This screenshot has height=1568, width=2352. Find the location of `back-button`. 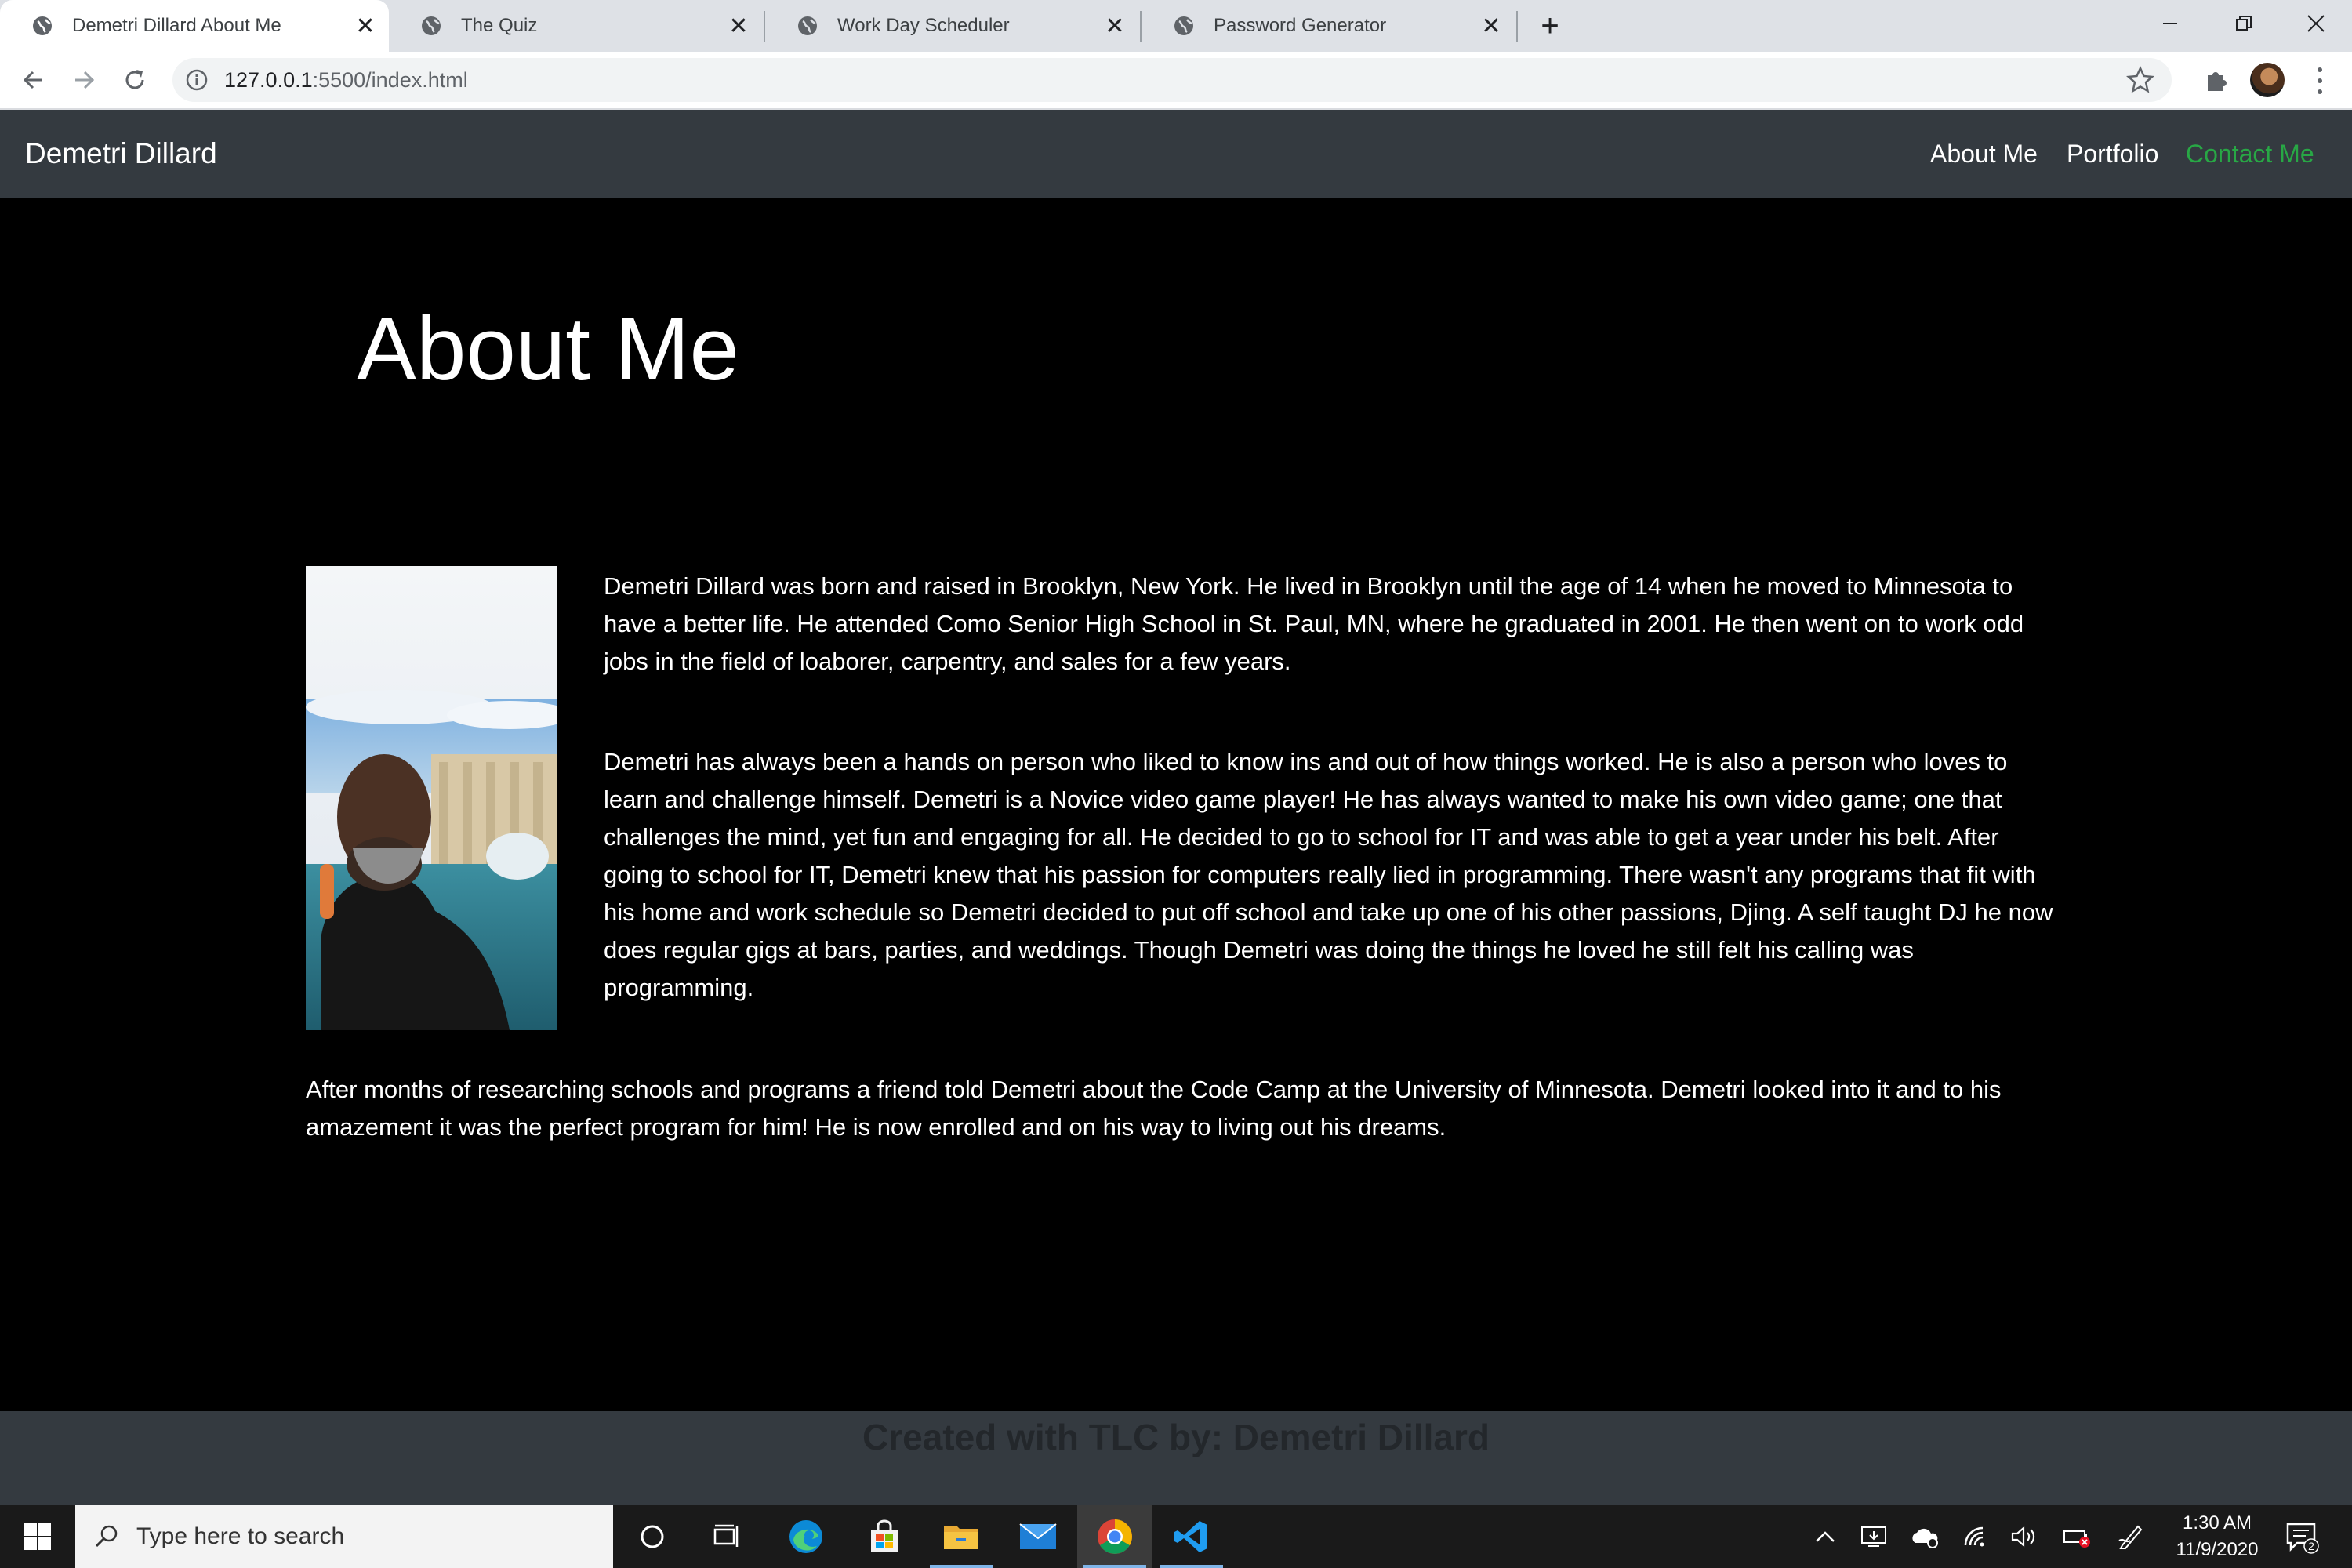

back-button is located at coordinates (33, 80).